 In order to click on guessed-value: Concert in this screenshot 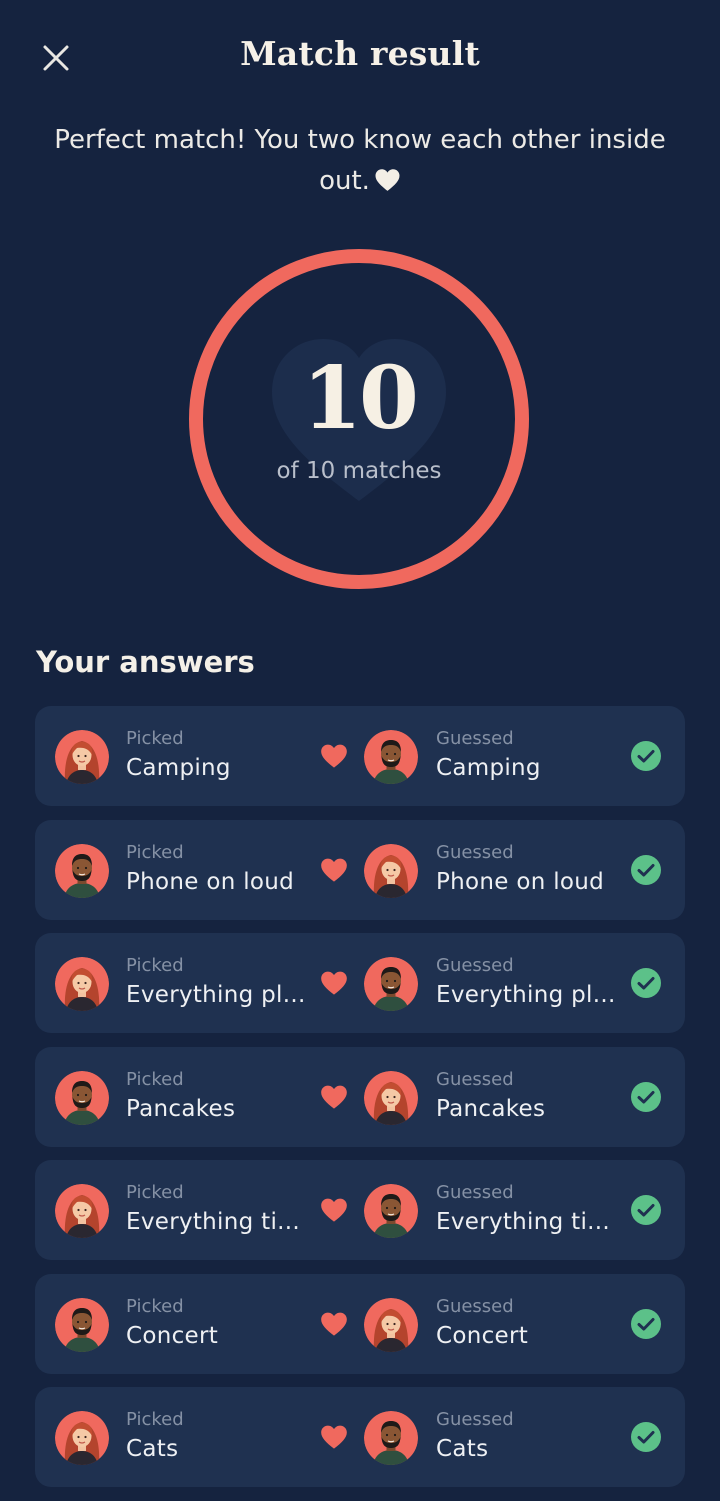, I will do `click(482, 1335)`.